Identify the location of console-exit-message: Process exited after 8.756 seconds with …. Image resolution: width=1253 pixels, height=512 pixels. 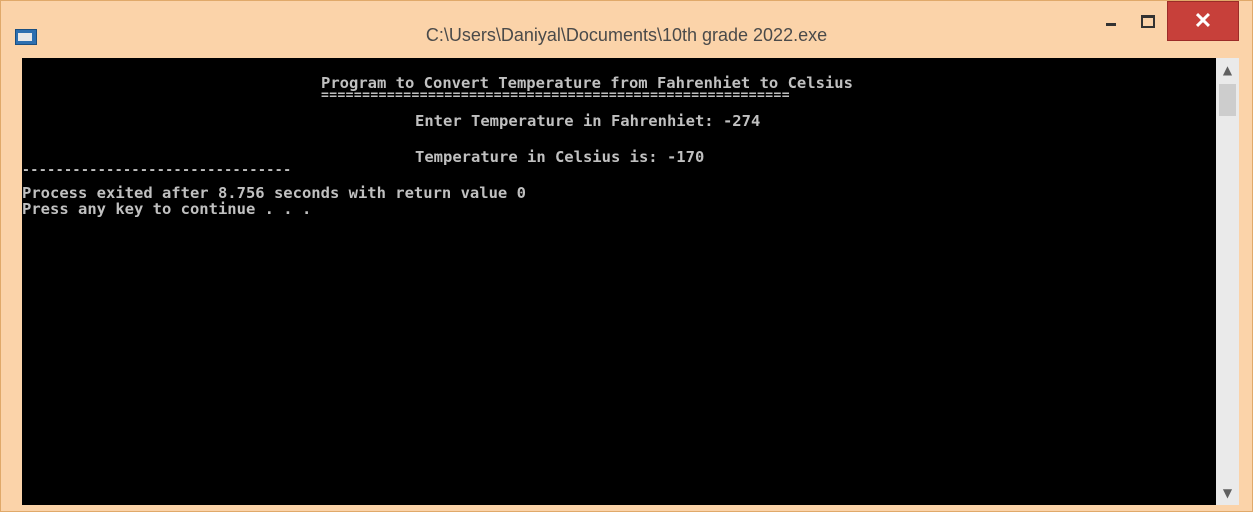
(274, 193).